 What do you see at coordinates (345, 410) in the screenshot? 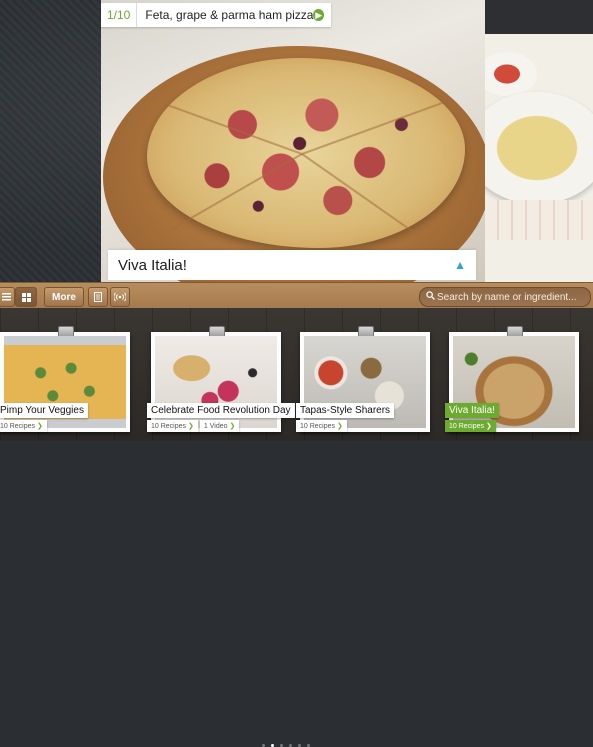
I see `collection-card-title: Tapas-Style Sharers` at bounding box center [345, 410].